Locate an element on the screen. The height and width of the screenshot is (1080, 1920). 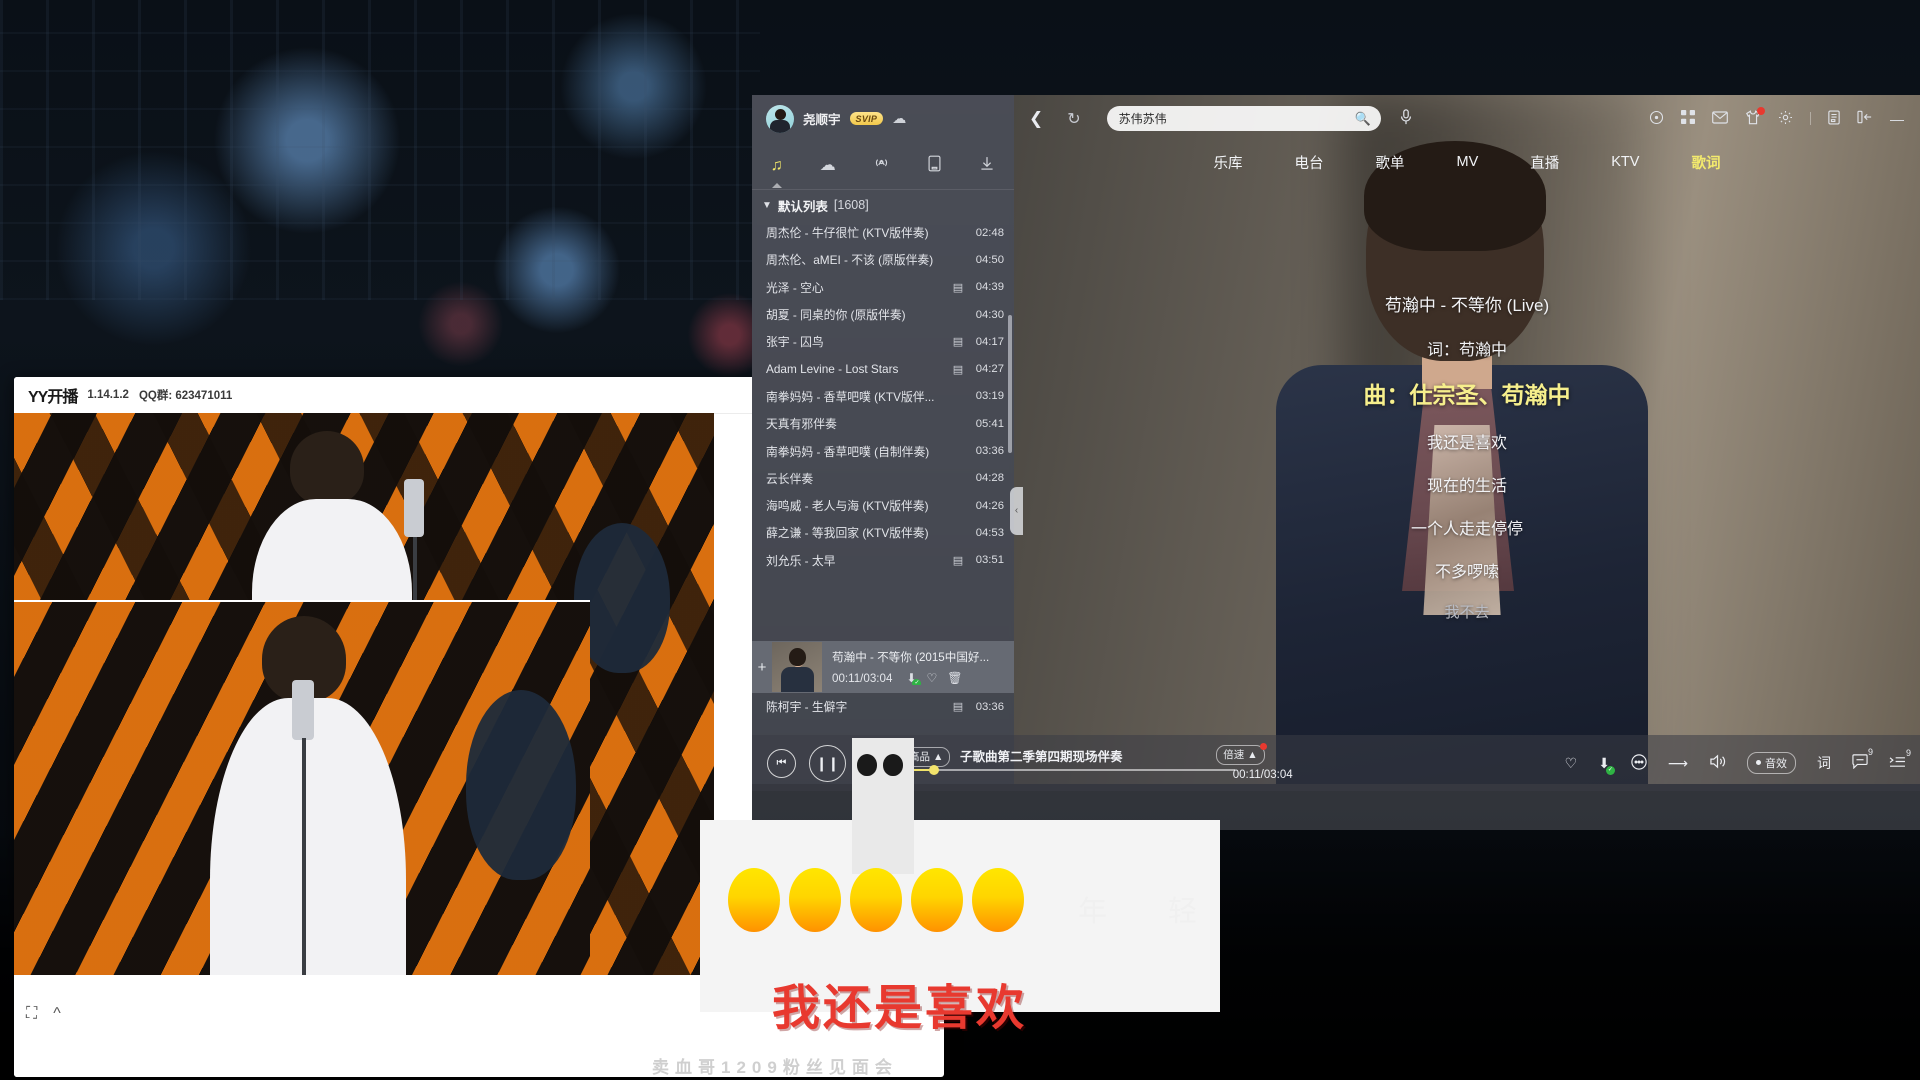
search-box: 🔍 is located at coordinates (1243, 118).